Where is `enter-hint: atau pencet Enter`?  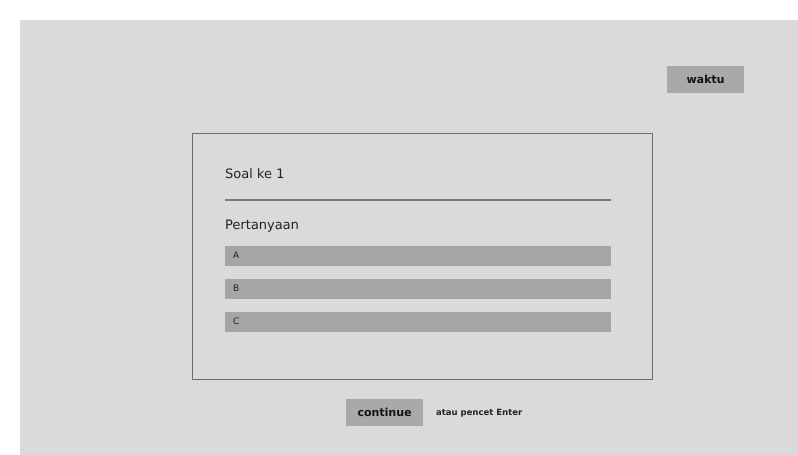
enter-hint: atau pencet Enter is located at coordinates (479, 413).